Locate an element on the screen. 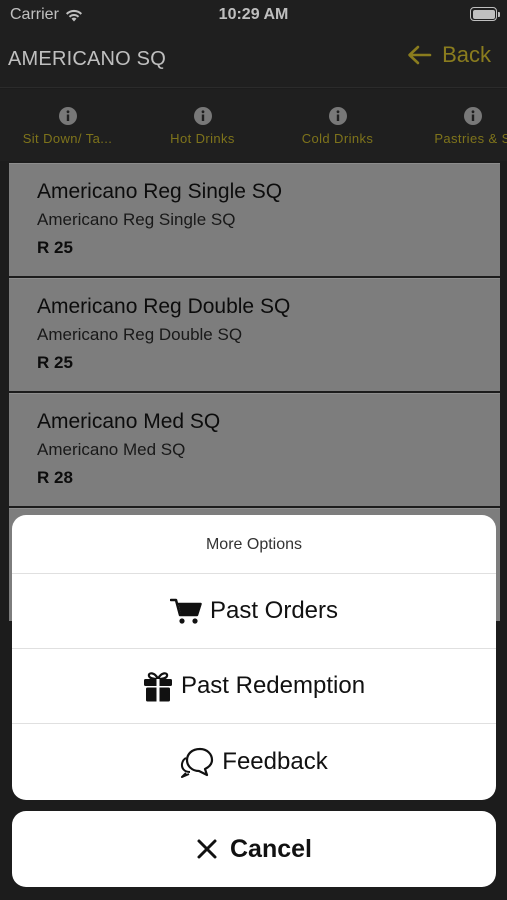  cancel-label: Cancel is located at coordinates (271, 848).